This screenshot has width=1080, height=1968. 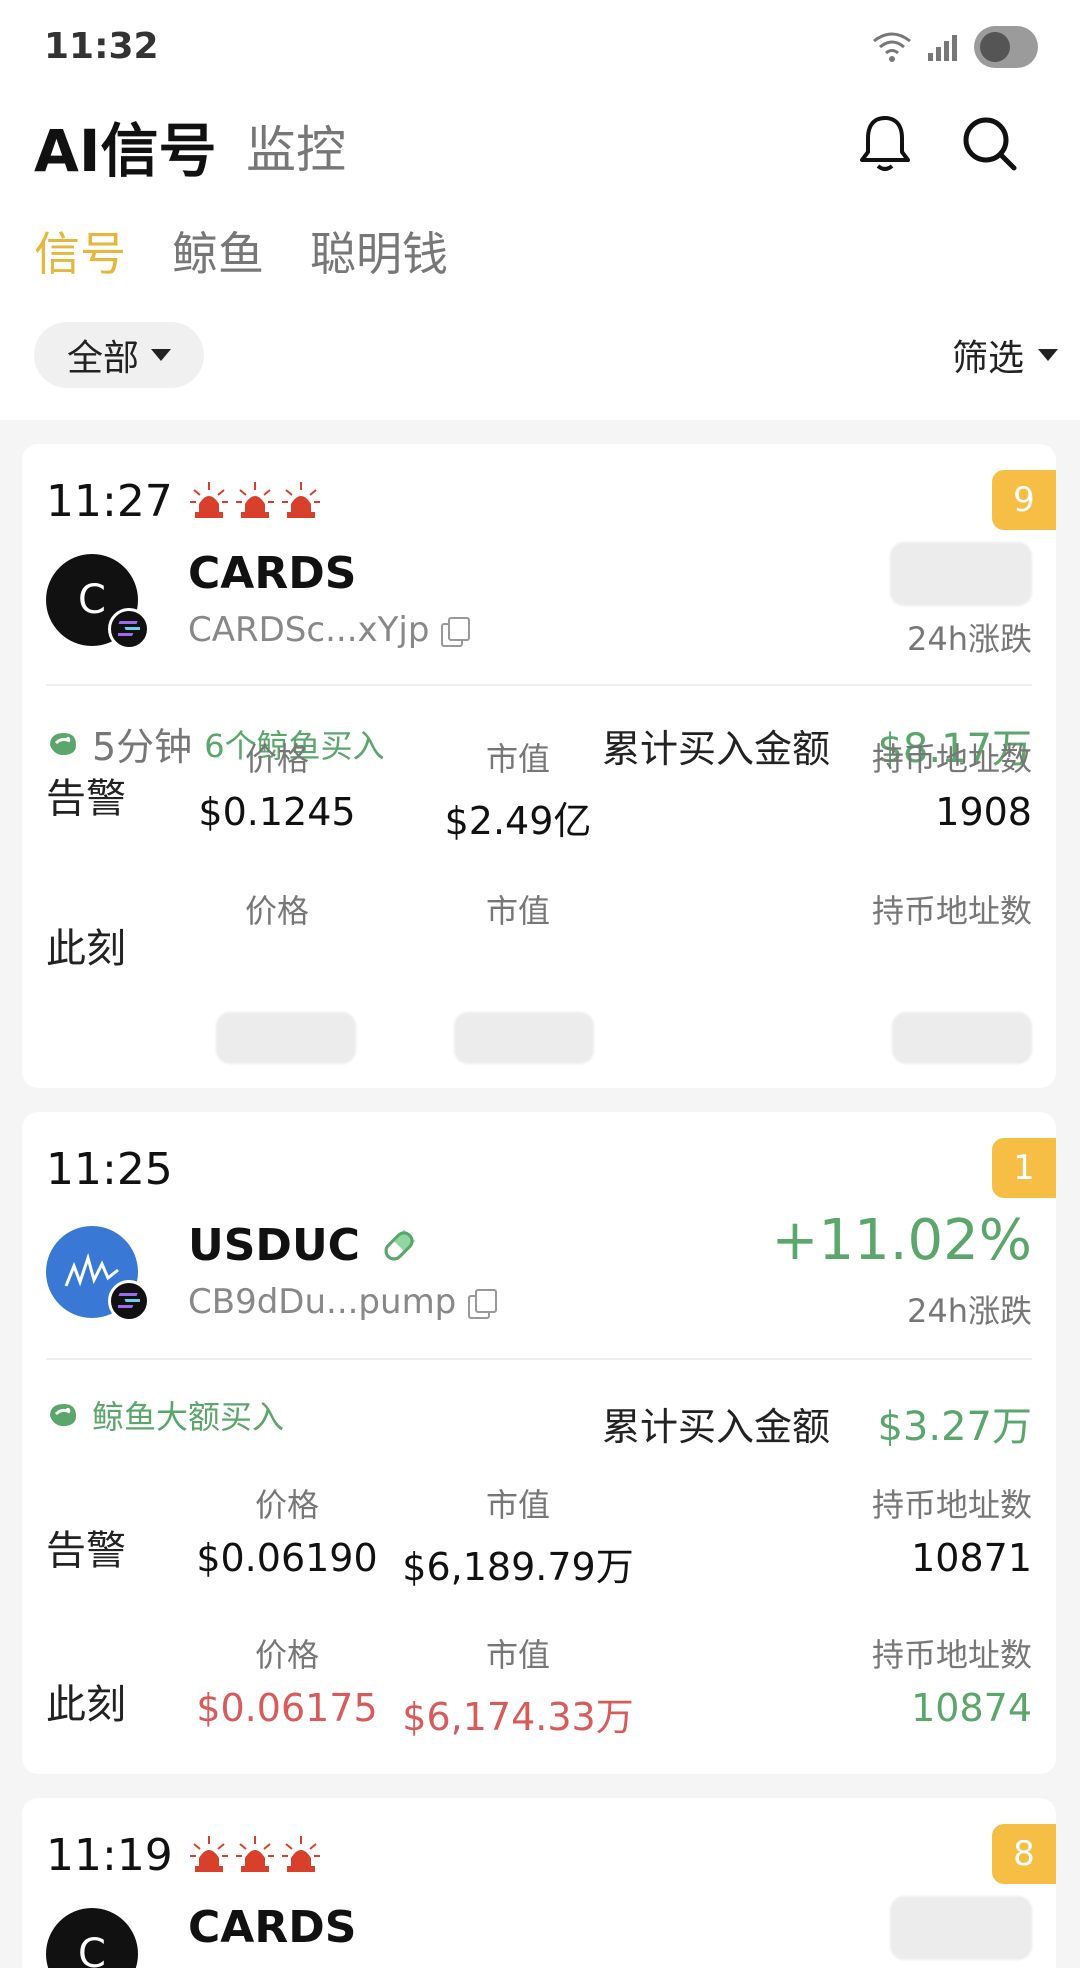 What do you see at coordinates (109, 501) in the screenshot?
I see `signal-time: 11:27` at bounding box center [109, 501].